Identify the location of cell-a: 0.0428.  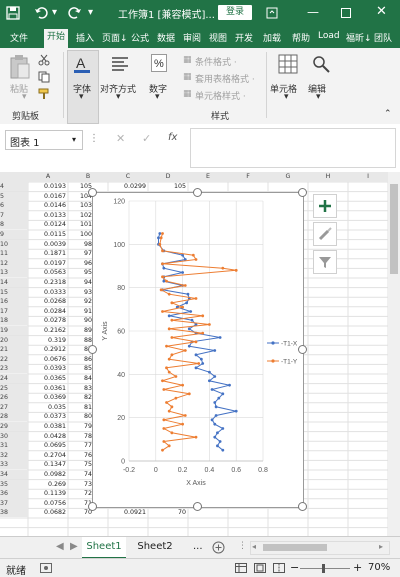
(48, 436).